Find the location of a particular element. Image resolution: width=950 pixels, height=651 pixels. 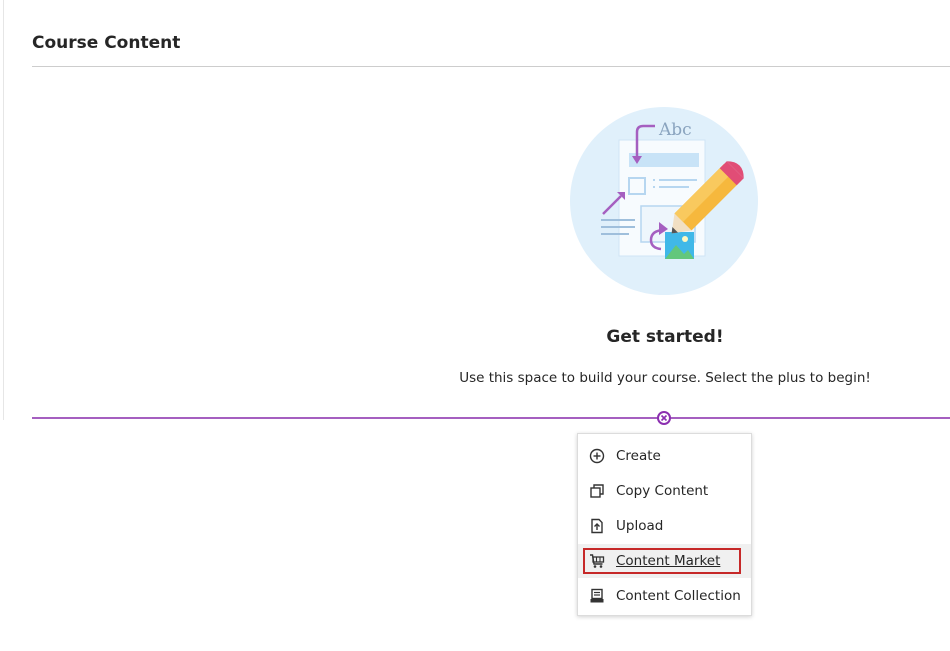

collection-icon is located at coordinates (597, 596).